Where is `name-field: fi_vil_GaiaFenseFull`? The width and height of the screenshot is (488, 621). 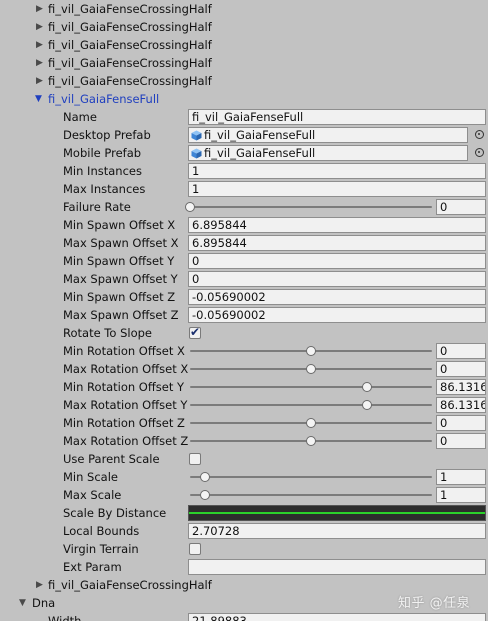 name-field: fi_vil_GaiaFenseFull is located at coordinates (337, 117).